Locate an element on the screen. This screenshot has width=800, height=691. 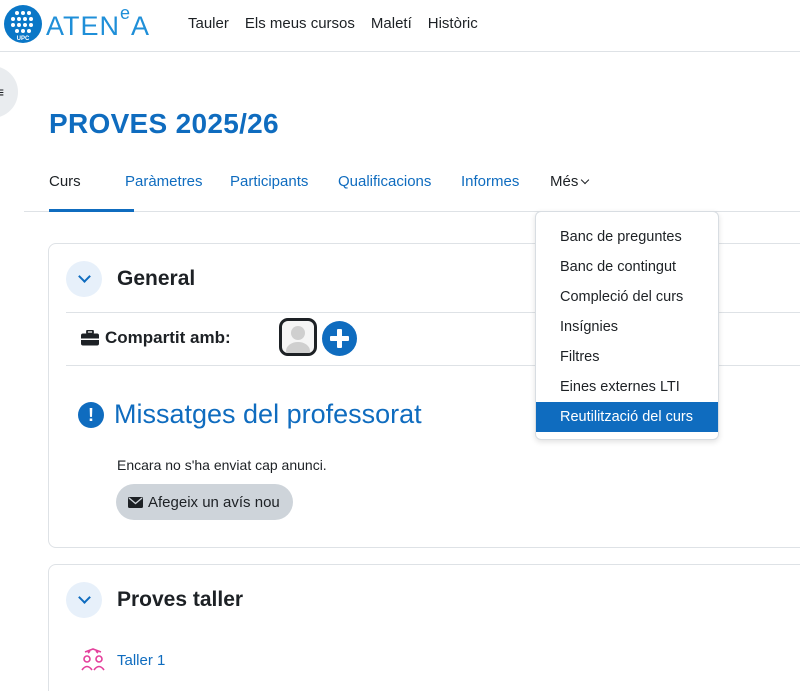
menu-item-badges: Insígnies is located at coordinates (627, 327).